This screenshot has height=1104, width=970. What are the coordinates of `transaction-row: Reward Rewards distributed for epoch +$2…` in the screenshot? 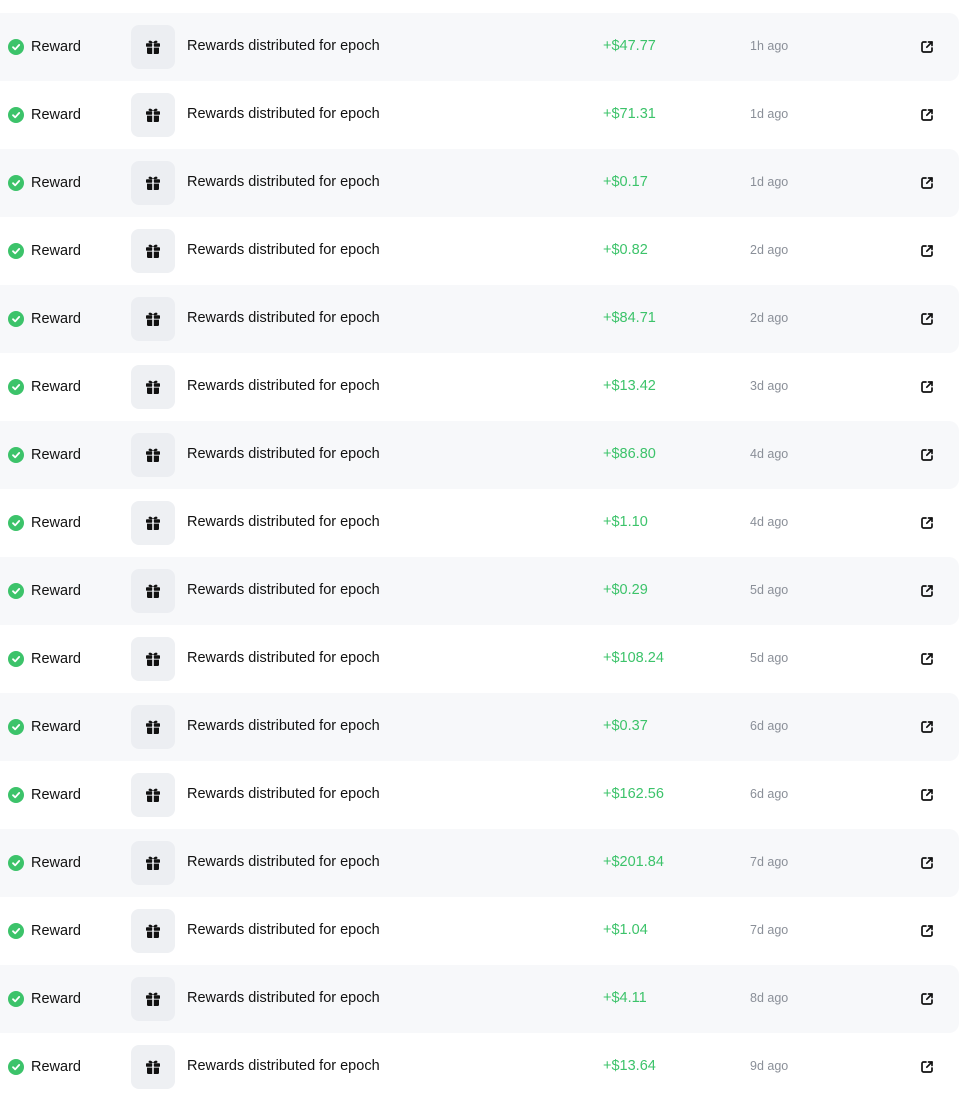 It's located at (479, 863).